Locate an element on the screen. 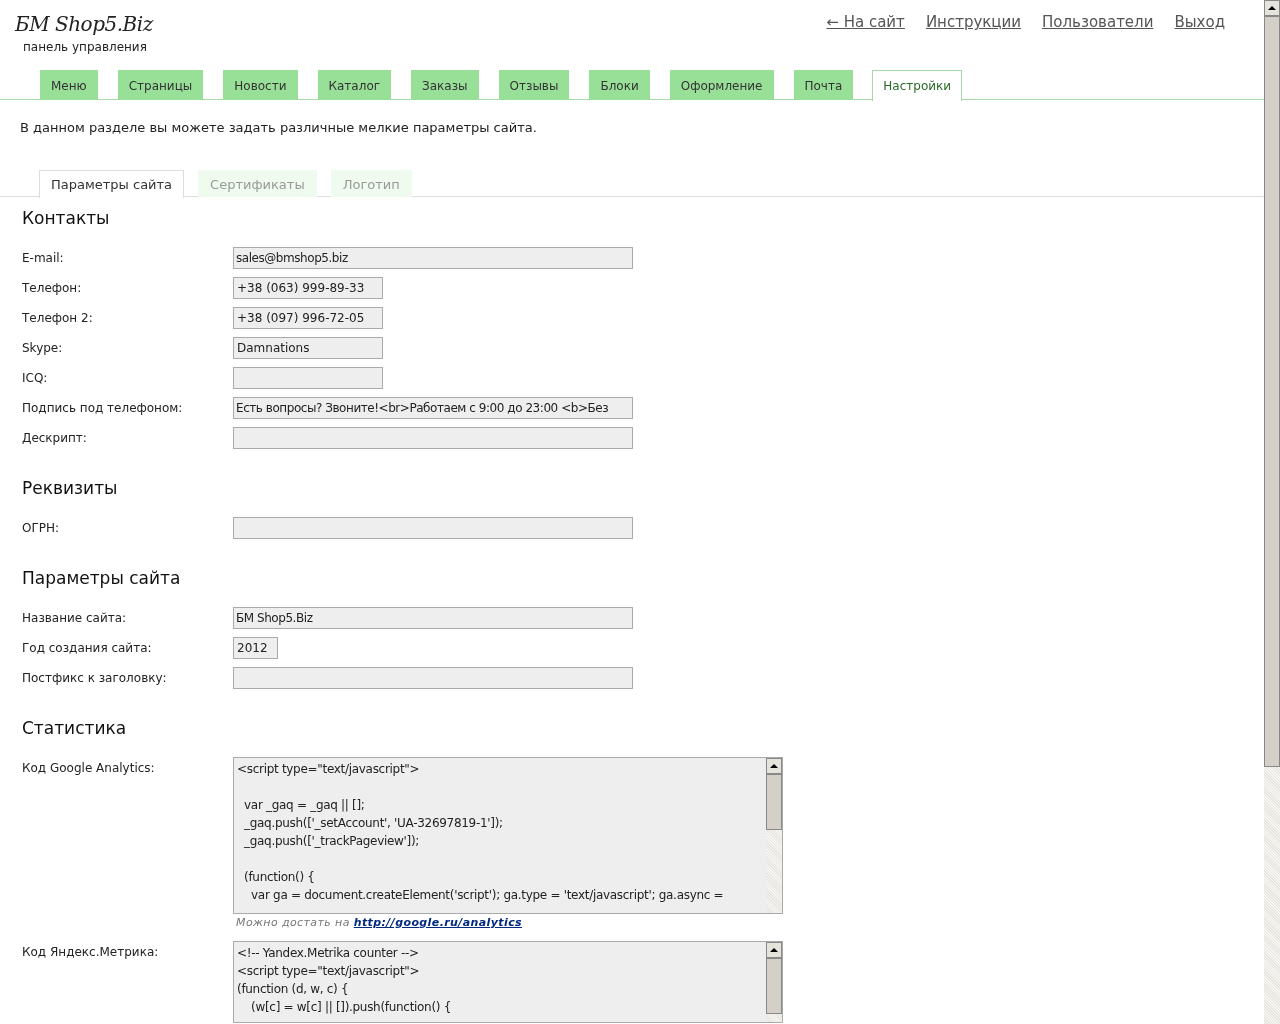 Image resolution: width=1280 pixels, height=1024 pixels. section-heading: Статистика is located at coordinates (75, 728).